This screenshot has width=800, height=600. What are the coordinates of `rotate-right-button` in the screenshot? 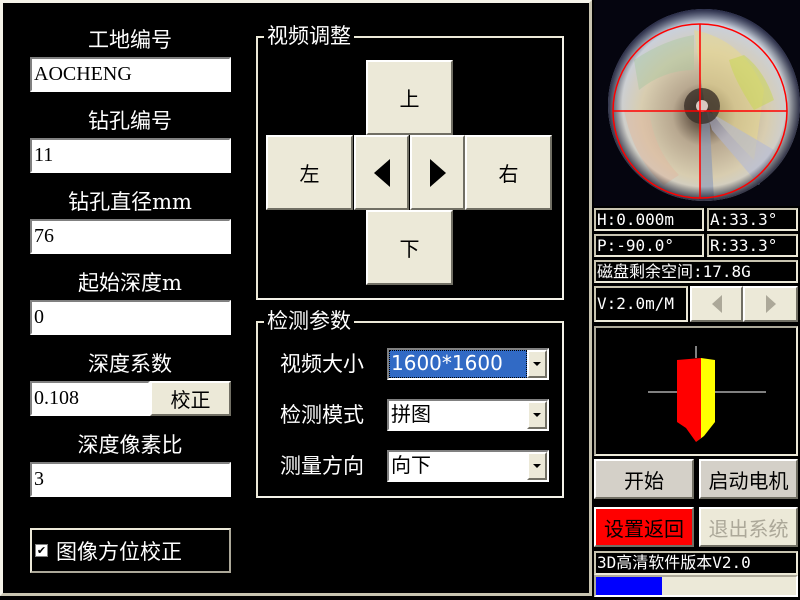 It's located at (437, 172).